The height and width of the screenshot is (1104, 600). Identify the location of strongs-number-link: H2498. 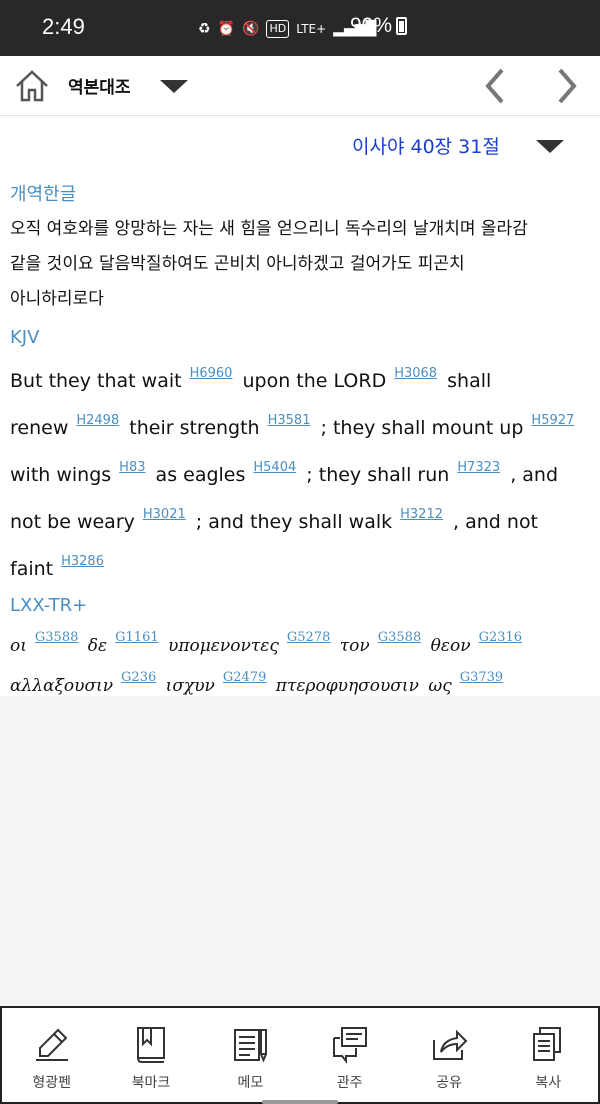
(97, 420).